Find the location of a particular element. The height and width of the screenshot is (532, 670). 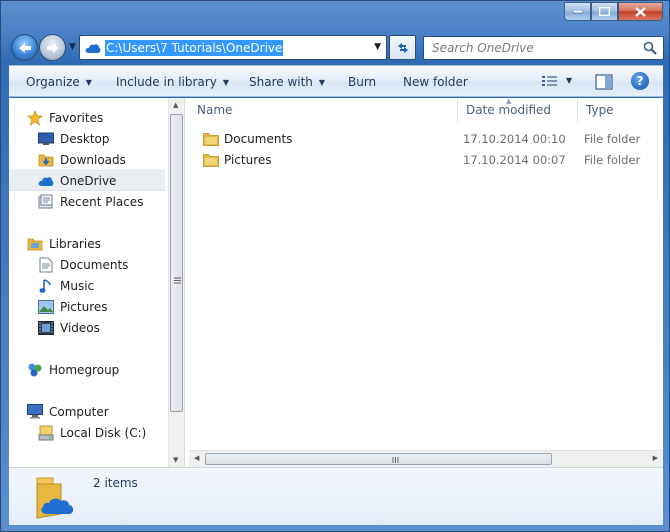

sidebar-item-label: Libraries is located at coordinates (75, 243).